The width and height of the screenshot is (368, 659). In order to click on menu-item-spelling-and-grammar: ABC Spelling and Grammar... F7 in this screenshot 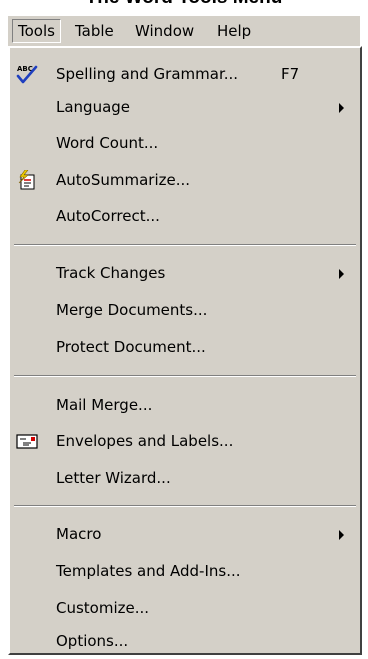, I will do `click(185, 74)`.